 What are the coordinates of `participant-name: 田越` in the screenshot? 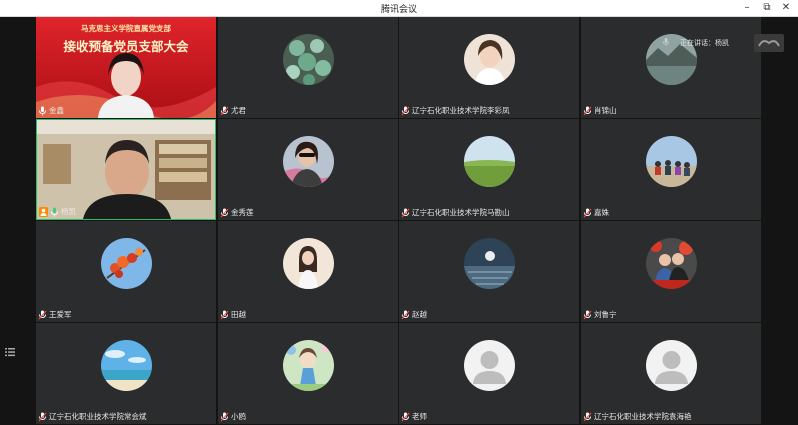 It's located at (238, 314).